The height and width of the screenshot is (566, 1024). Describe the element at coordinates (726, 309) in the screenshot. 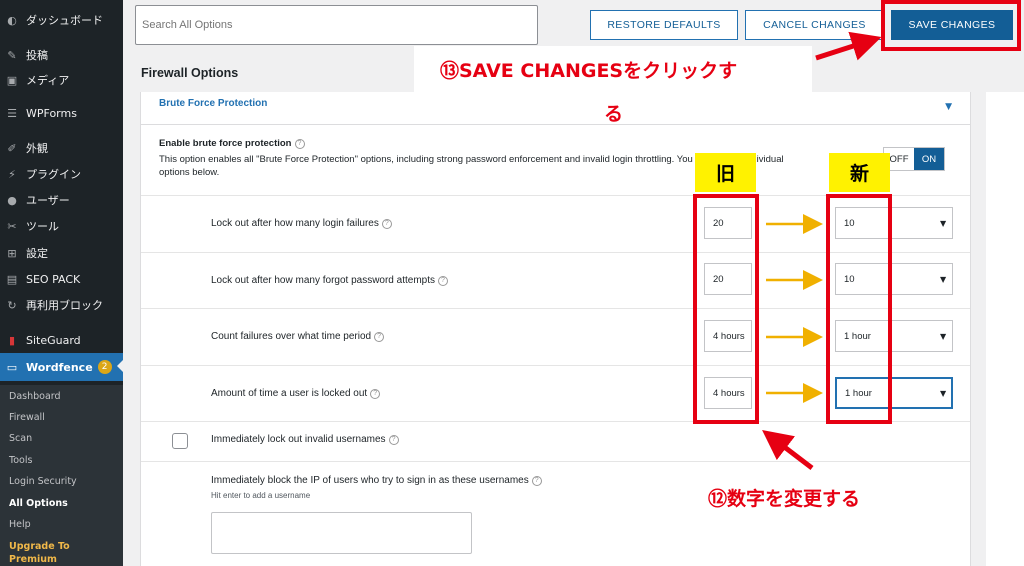

I see `old-values-highlight-box` at that location.